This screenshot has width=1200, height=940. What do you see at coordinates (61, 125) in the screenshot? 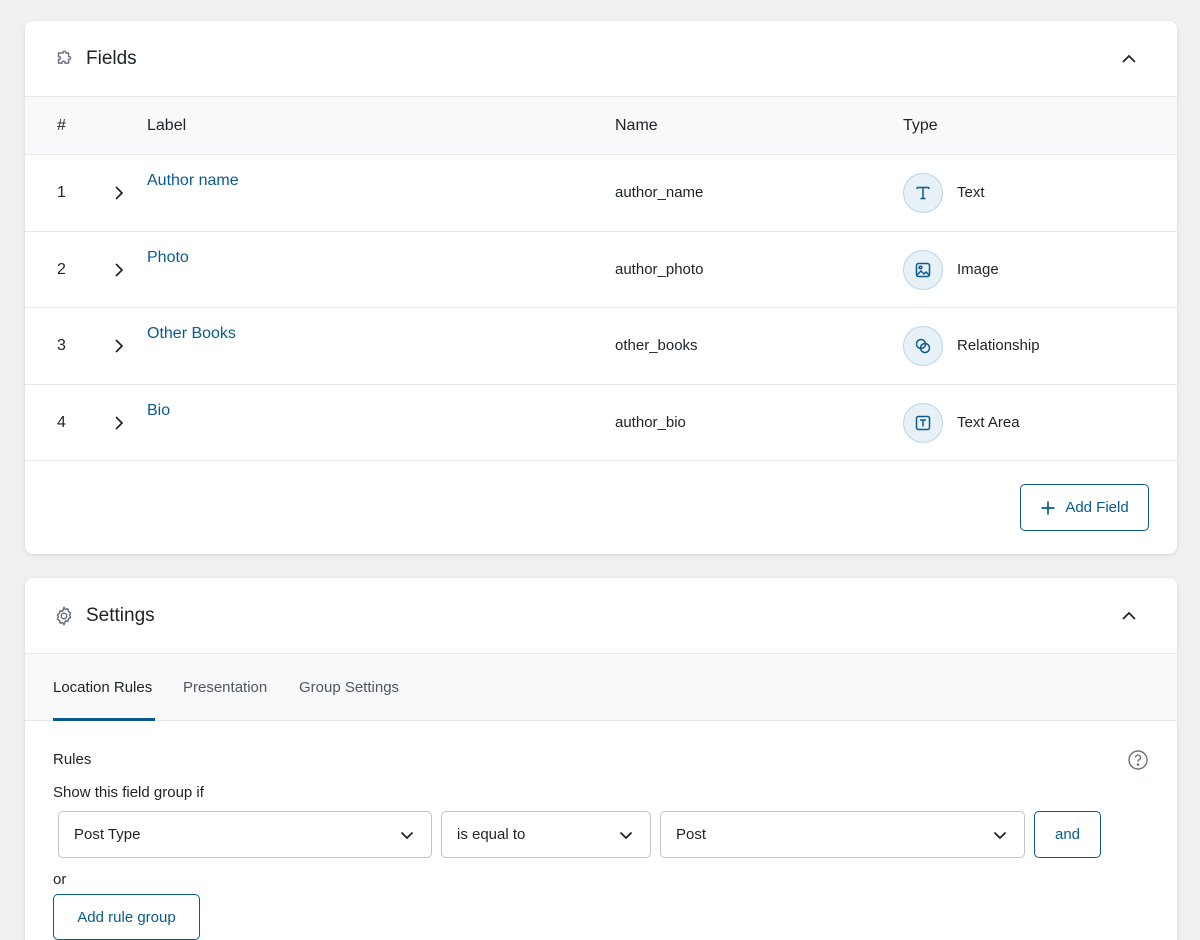
I see `column-header-number: #` at bounding box center [61, 125].